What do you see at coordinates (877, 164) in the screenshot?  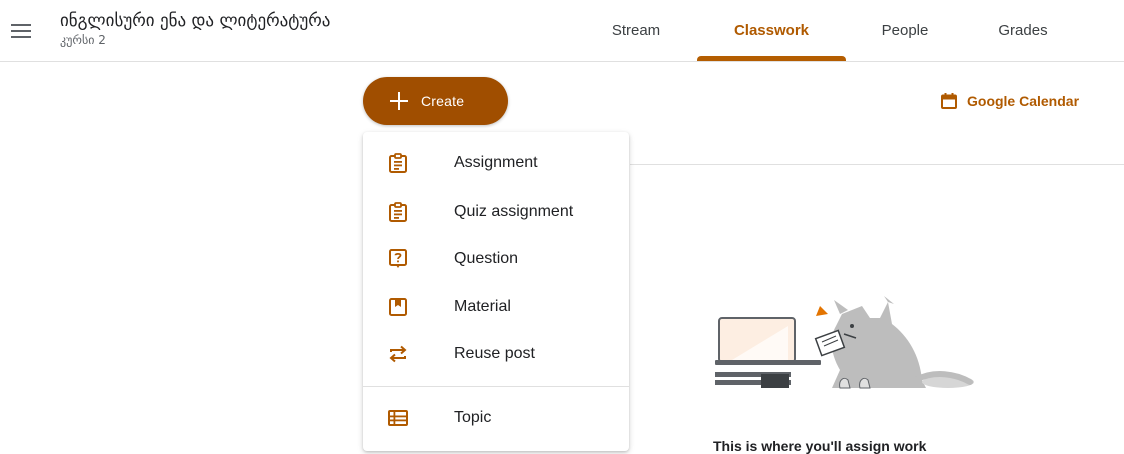 I see `content-divider` at bounding box center [877, 164].